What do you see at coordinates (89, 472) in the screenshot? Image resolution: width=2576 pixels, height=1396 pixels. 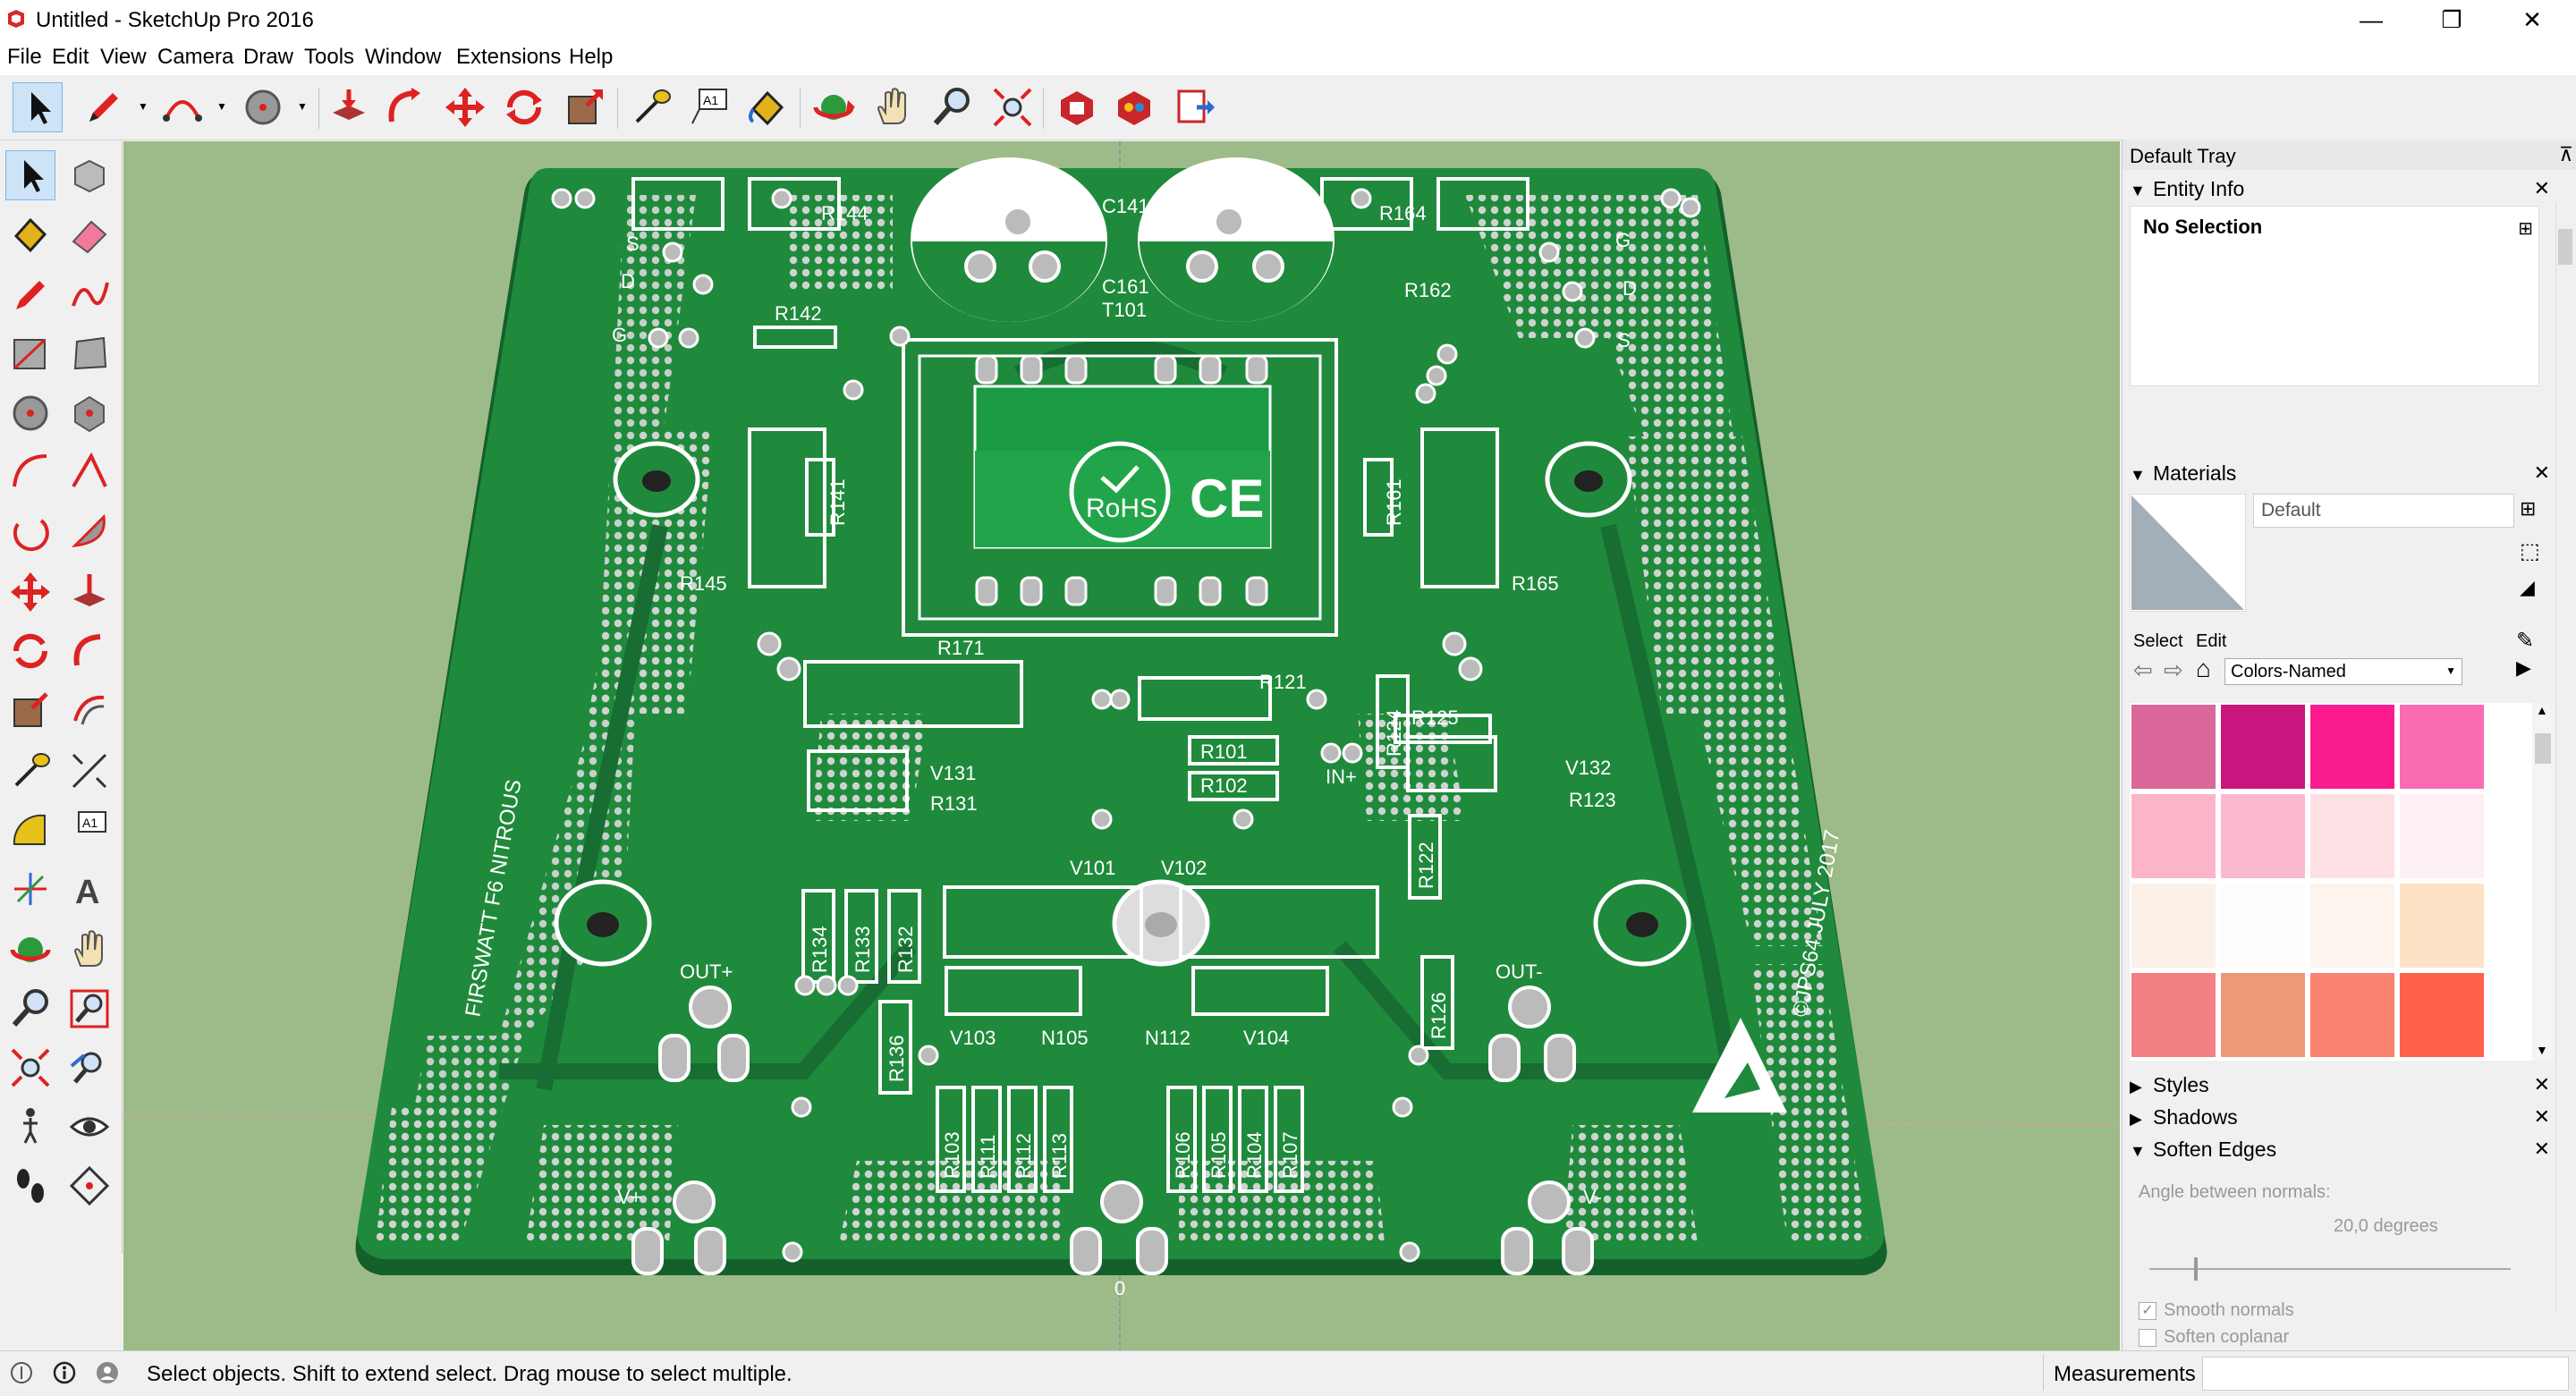 I see `two-point-arc-tool` at bounding box center [89, 472].